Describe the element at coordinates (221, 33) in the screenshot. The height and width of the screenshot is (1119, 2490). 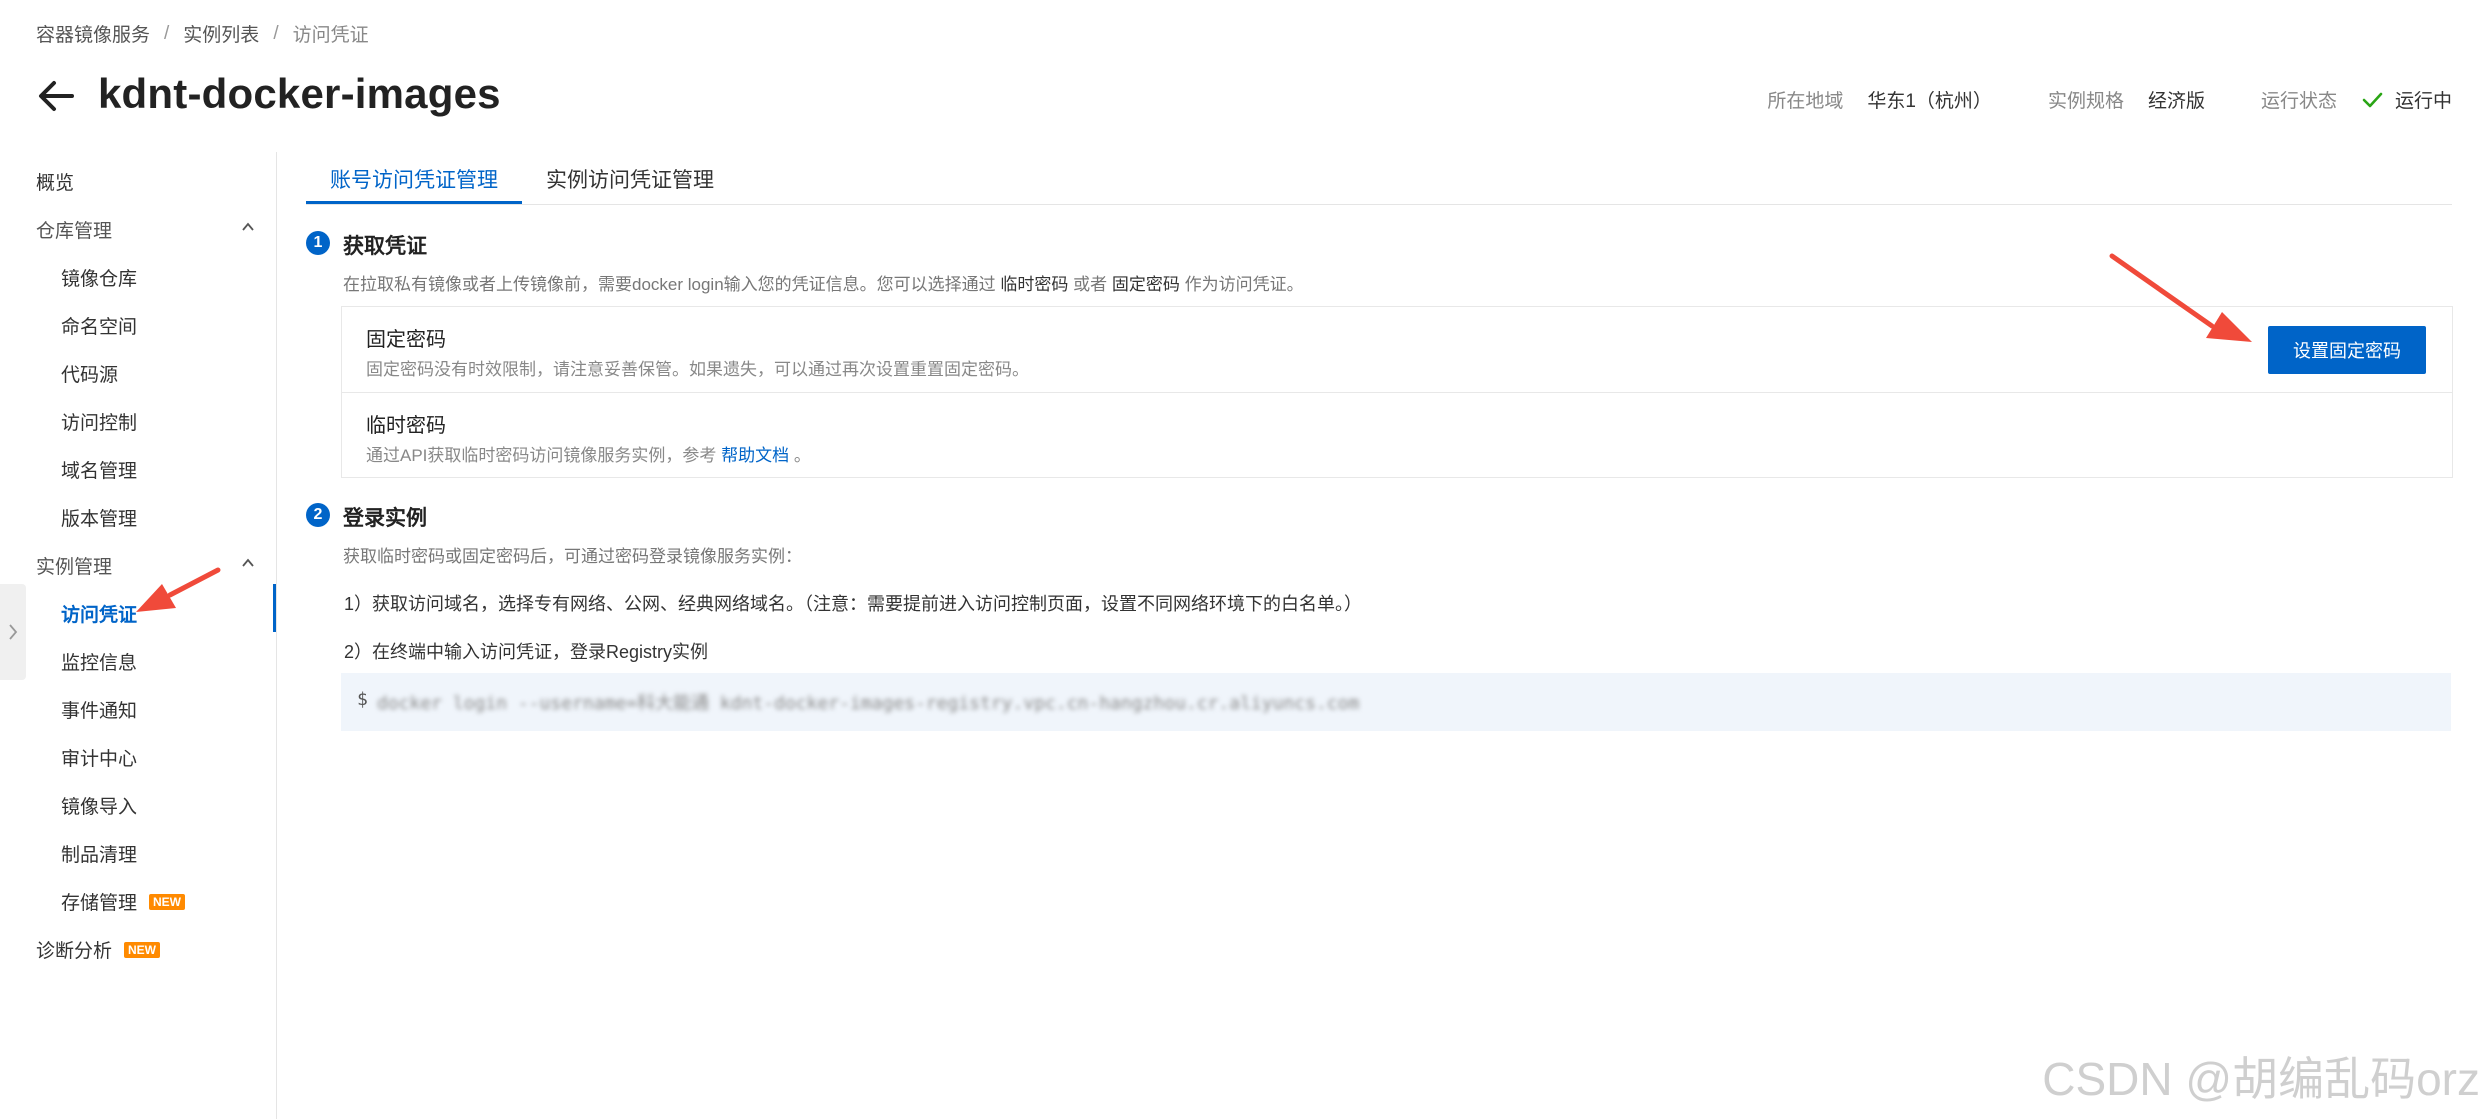
I see `breadcrumb-item-instances: 实例列表` at that location.